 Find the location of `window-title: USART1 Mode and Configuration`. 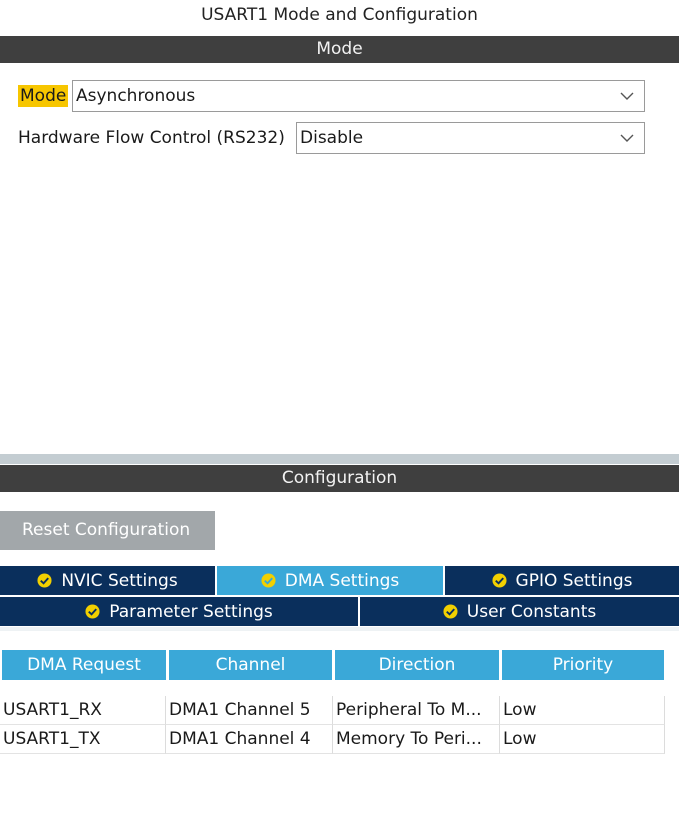

window-title: USART1 Mode and Configuration is located at coordinates (339, 15).